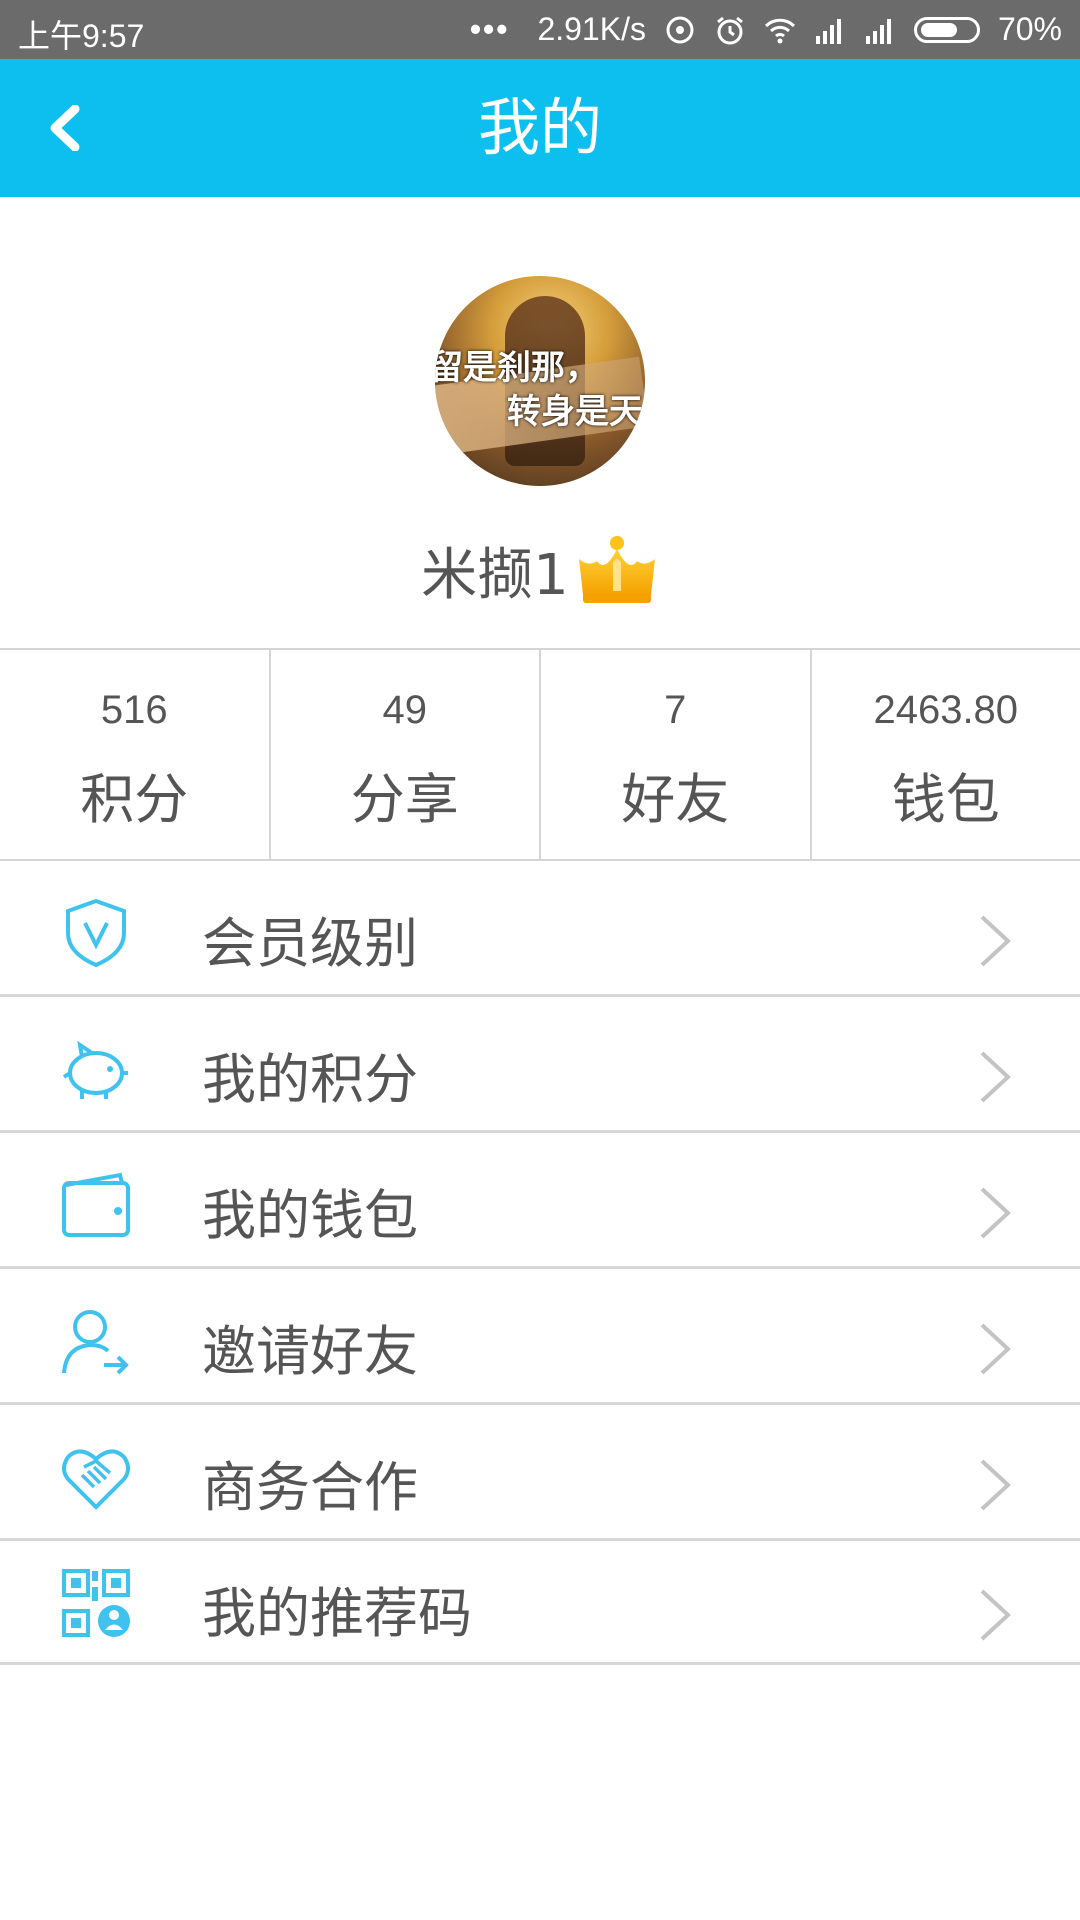 The height and width of the screenshot is (1920, 1080). What do you see at coordinates (540, 1065) in the screenshot?
I see `menu-item-my-points: 我的积分` at bounding box center [540, 1065].